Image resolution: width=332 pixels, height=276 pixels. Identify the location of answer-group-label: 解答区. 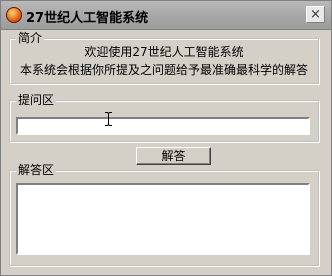
(36, 170).